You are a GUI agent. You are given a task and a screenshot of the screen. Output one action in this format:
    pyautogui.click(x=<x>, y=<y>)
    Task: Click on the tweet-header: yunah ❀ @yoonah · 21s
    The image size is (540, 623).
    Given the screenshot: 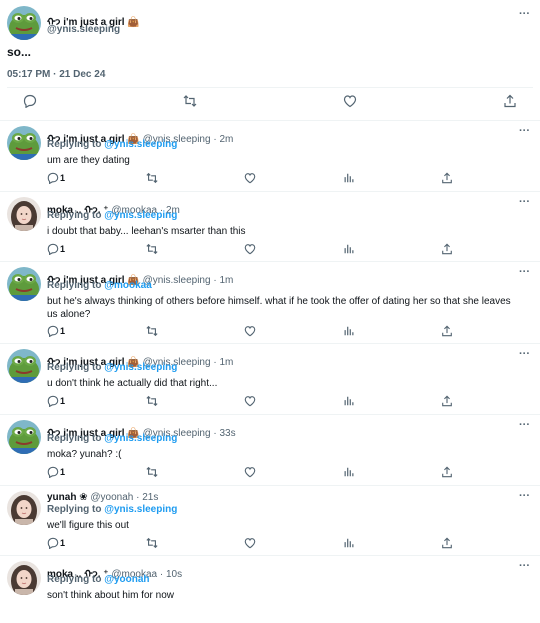 What is the action you would take?
    pyautogui.click(x=102, y=497)
    